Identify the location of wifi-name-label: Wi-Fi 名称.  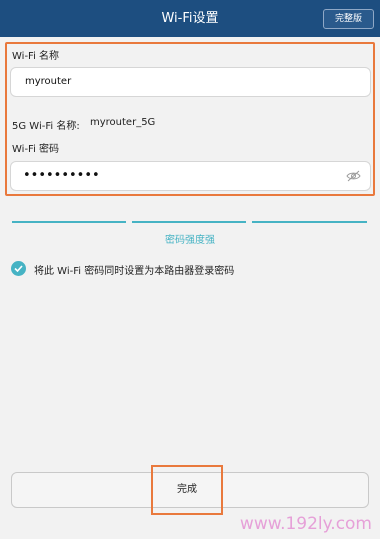
(36, 56).